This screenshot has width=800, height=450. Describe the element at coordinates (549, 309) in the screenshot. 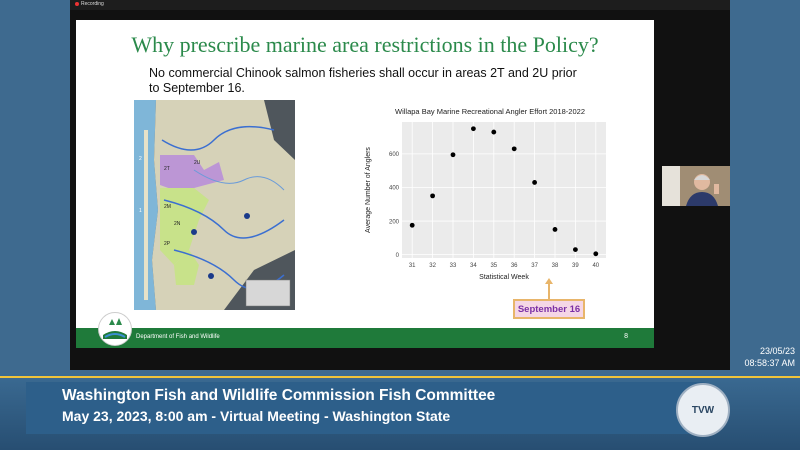

I see `september-16-callout: September 16` at that location.